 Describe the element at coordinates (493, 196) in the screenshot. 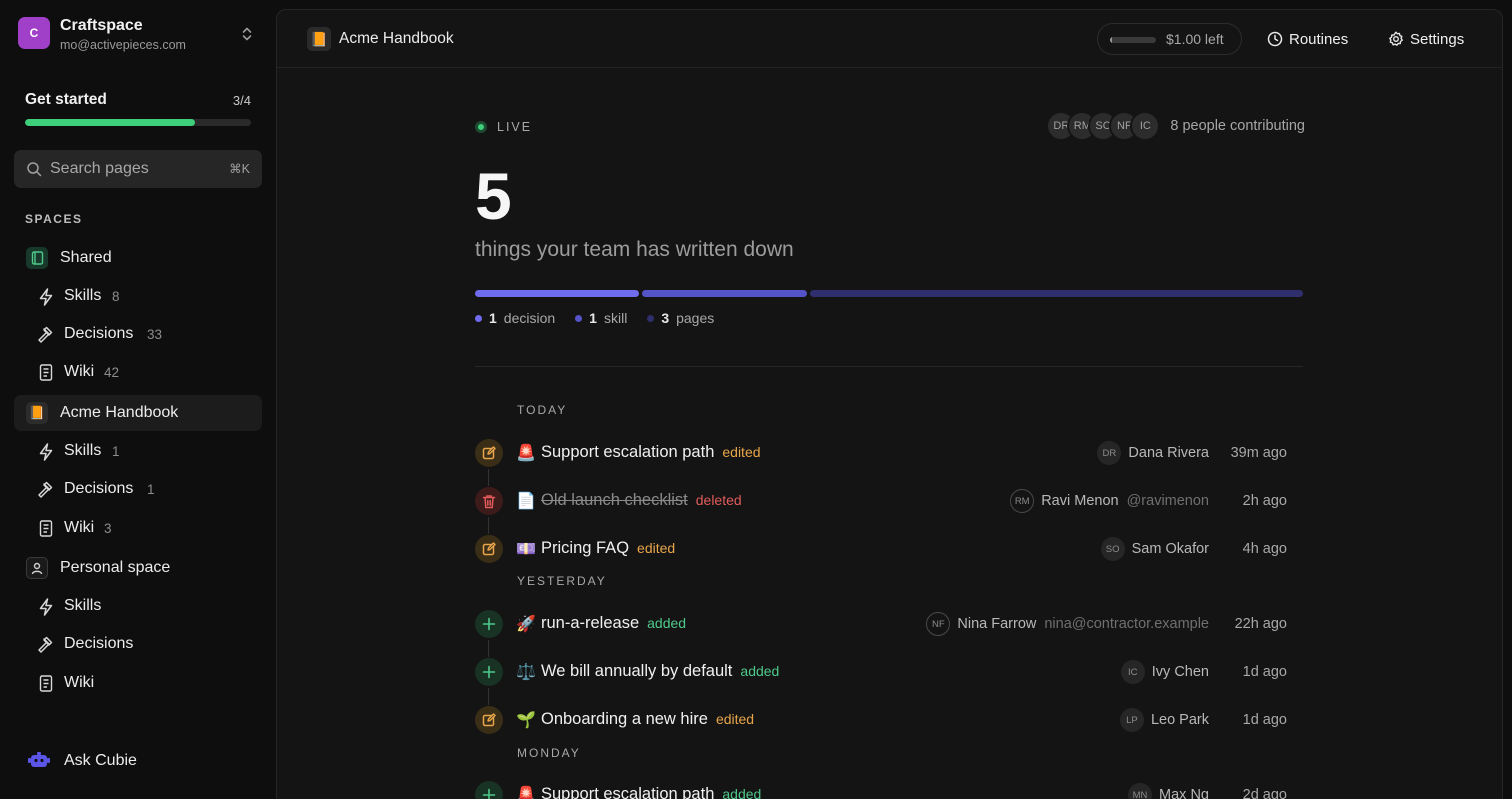

I see `entries-count: 5` at that location.